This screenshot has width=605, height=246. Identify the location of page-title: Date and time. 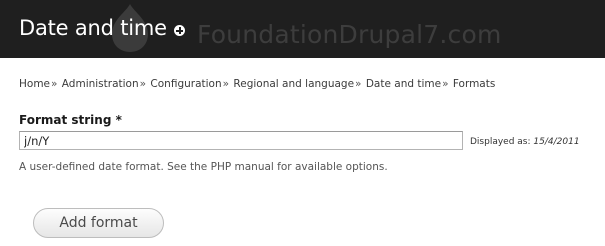
(93, 28).